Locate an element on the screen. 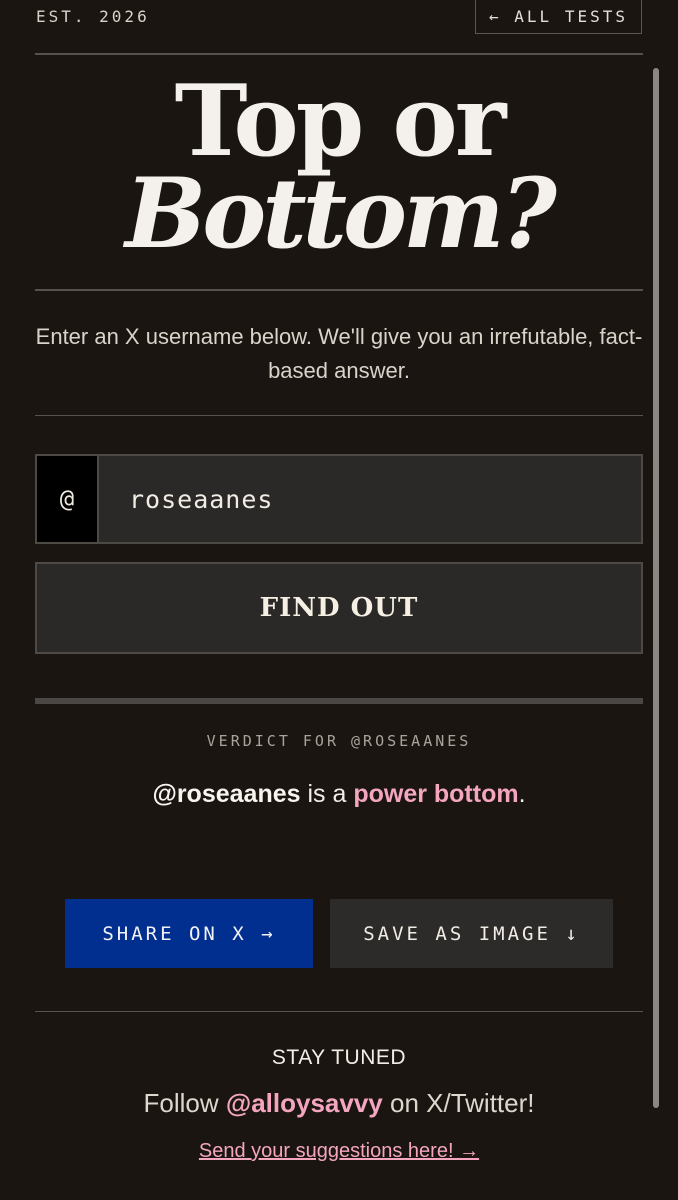  divider-verdict is located at coordinates (339, 701).